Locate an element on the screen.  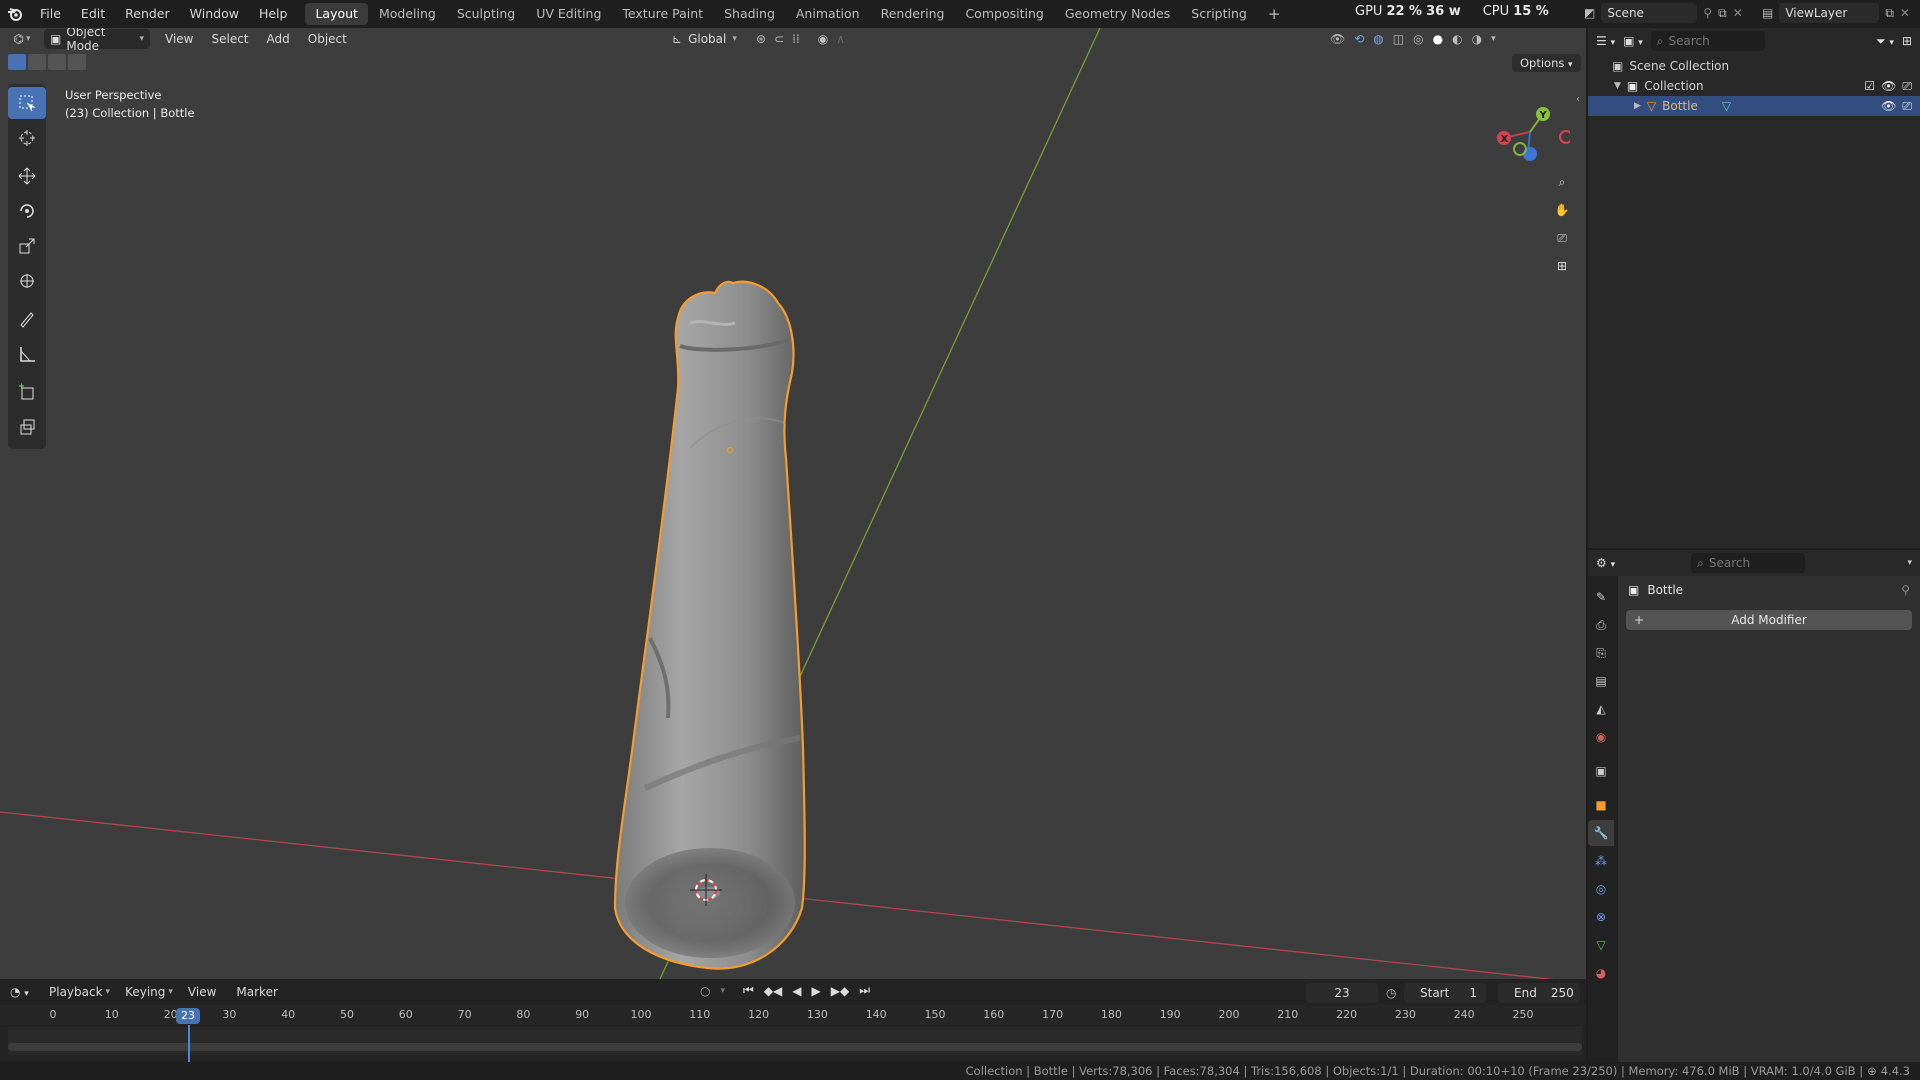
play-icon: ▶ is located at coordinates (816, 991).